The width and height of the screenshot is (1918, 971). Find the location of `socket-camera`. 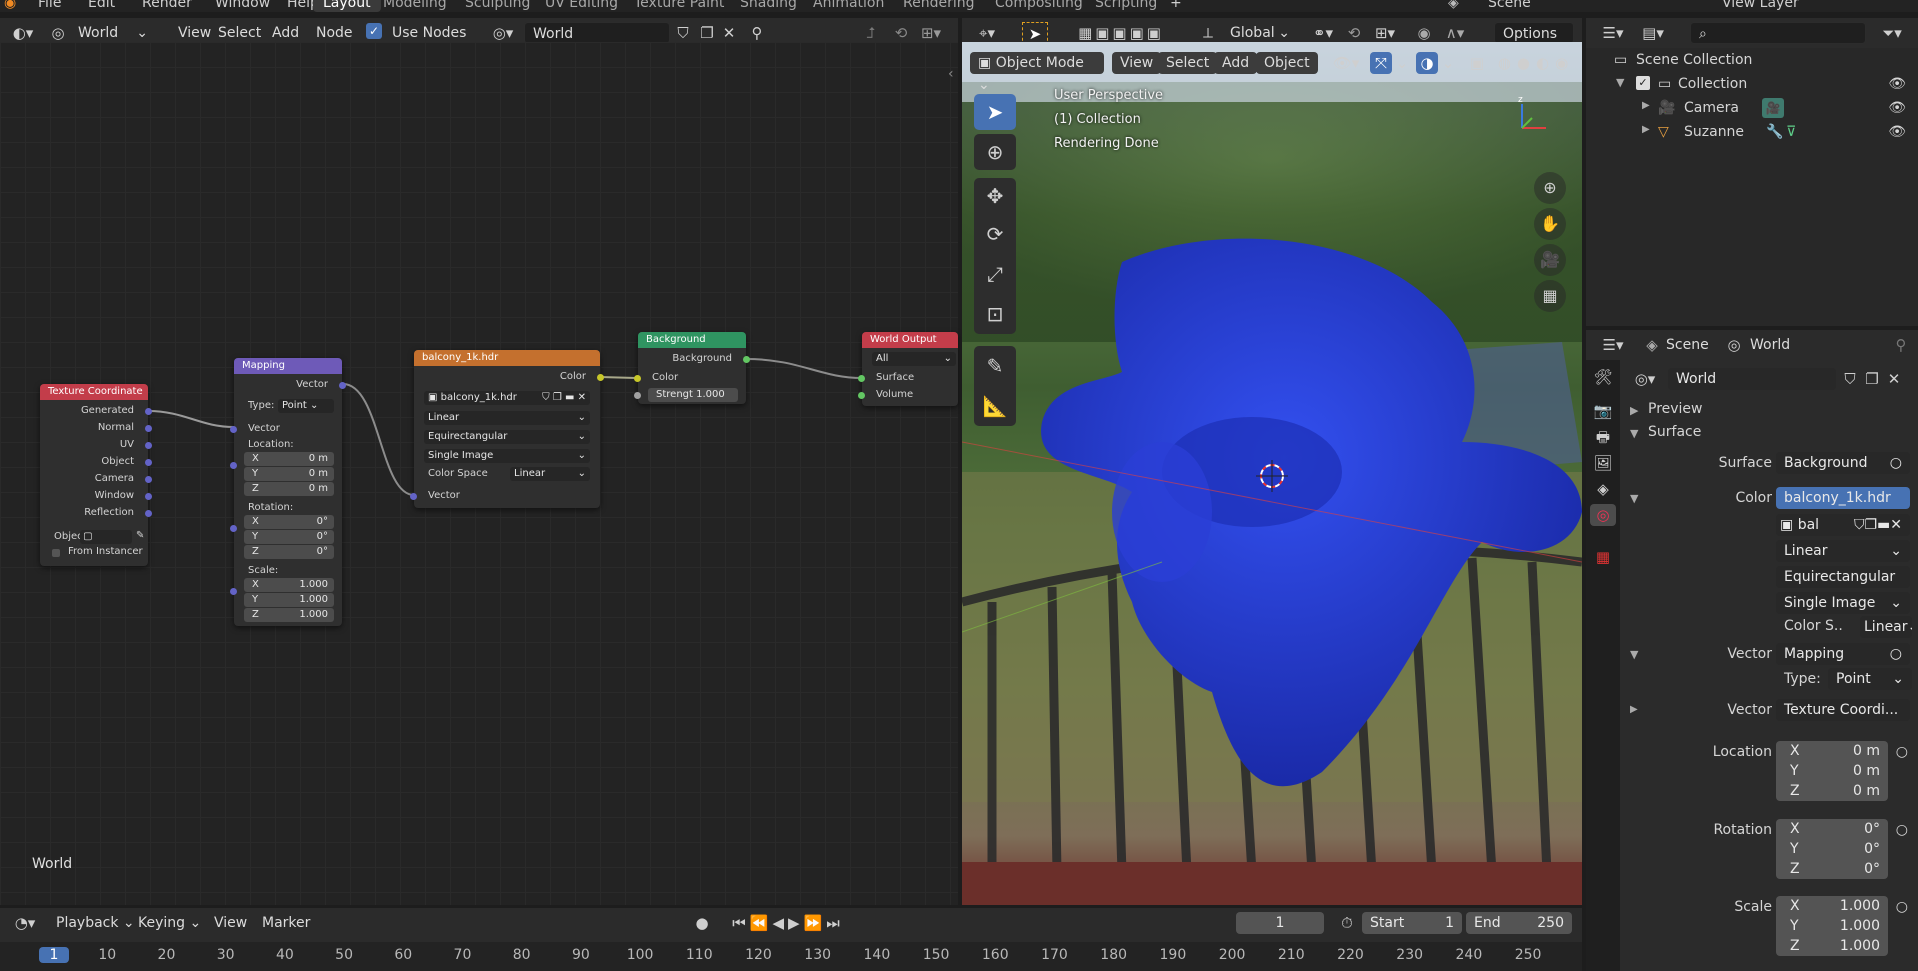

socket-camera is located at coordinates (148, 479).